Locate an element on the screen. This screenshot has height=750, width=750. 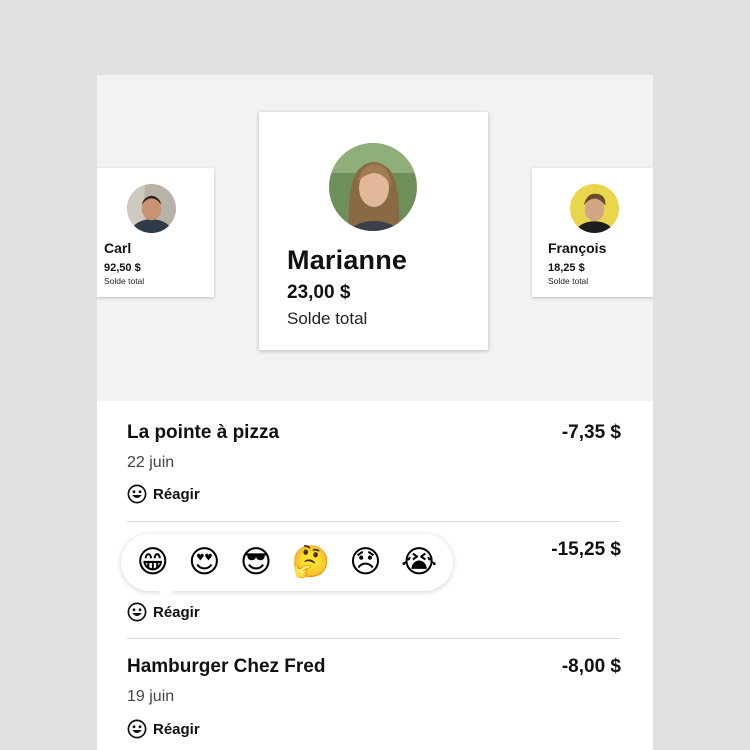
contact-name: Marianne is located at coordinates (347, 260).